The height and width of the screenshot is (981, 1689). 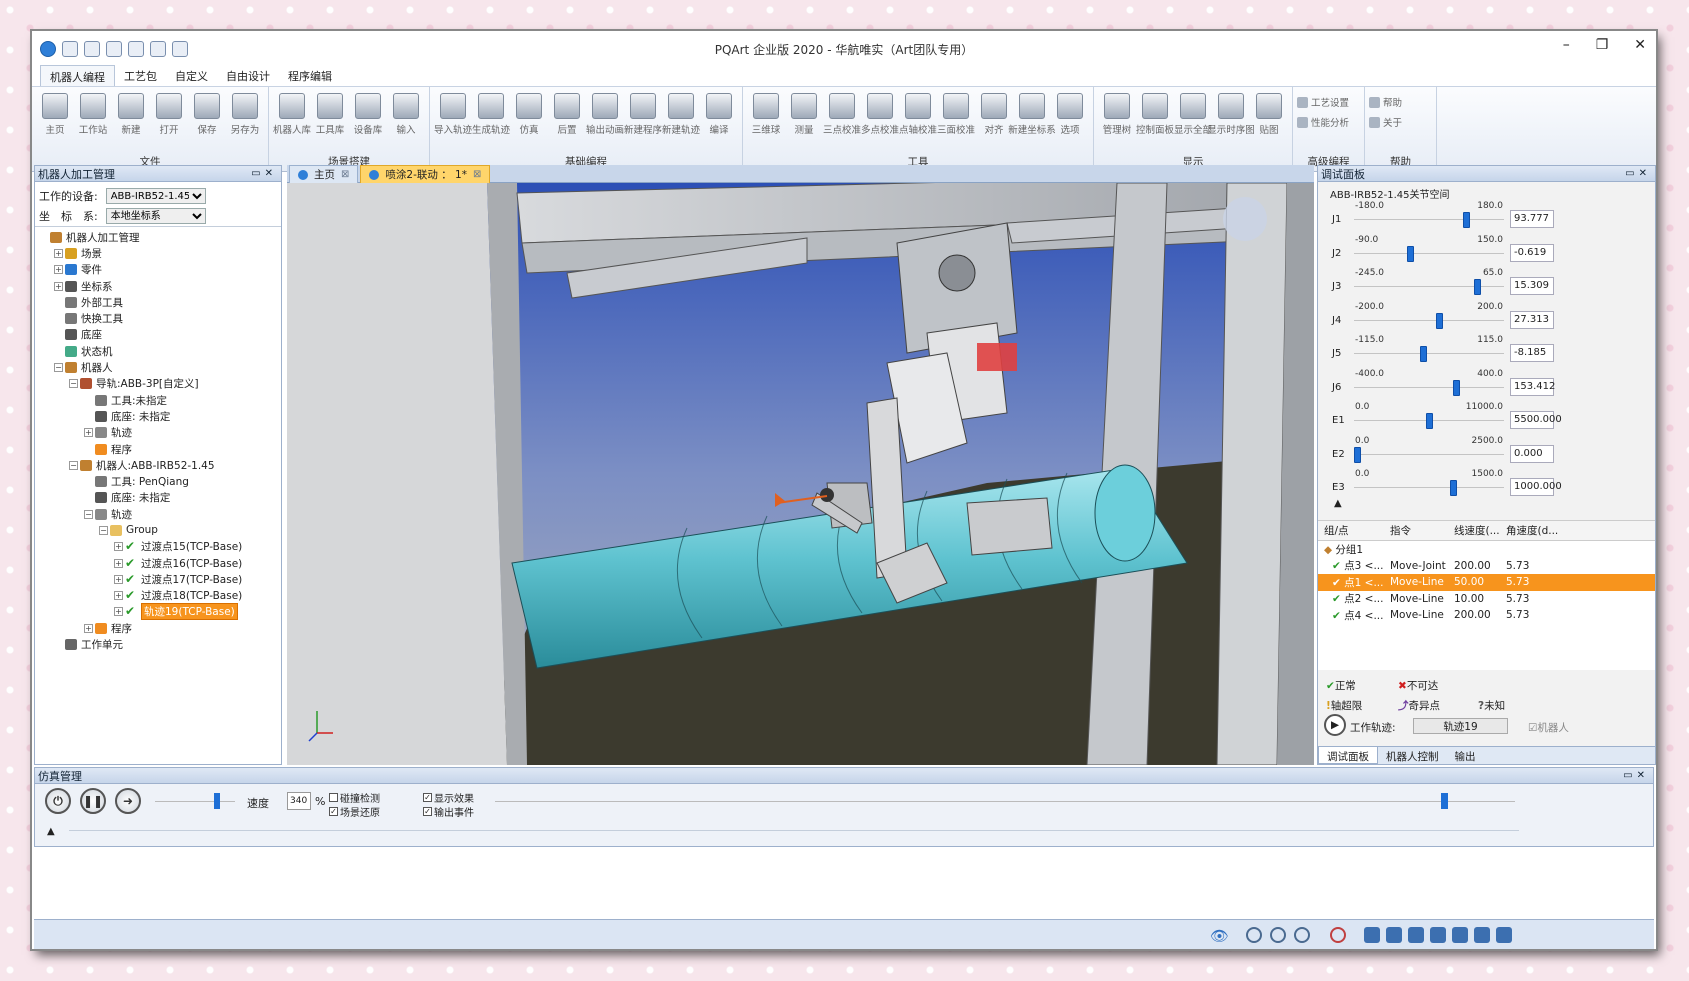 I want to click on tree-item: + ✔ 过渡点17(TCP-Base), so click(x=158, y=579).